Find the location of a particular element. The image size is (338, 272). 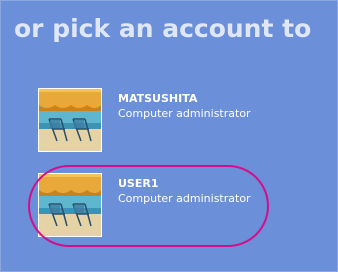

beach-chairs-icon is located at coordinates (70, 120).